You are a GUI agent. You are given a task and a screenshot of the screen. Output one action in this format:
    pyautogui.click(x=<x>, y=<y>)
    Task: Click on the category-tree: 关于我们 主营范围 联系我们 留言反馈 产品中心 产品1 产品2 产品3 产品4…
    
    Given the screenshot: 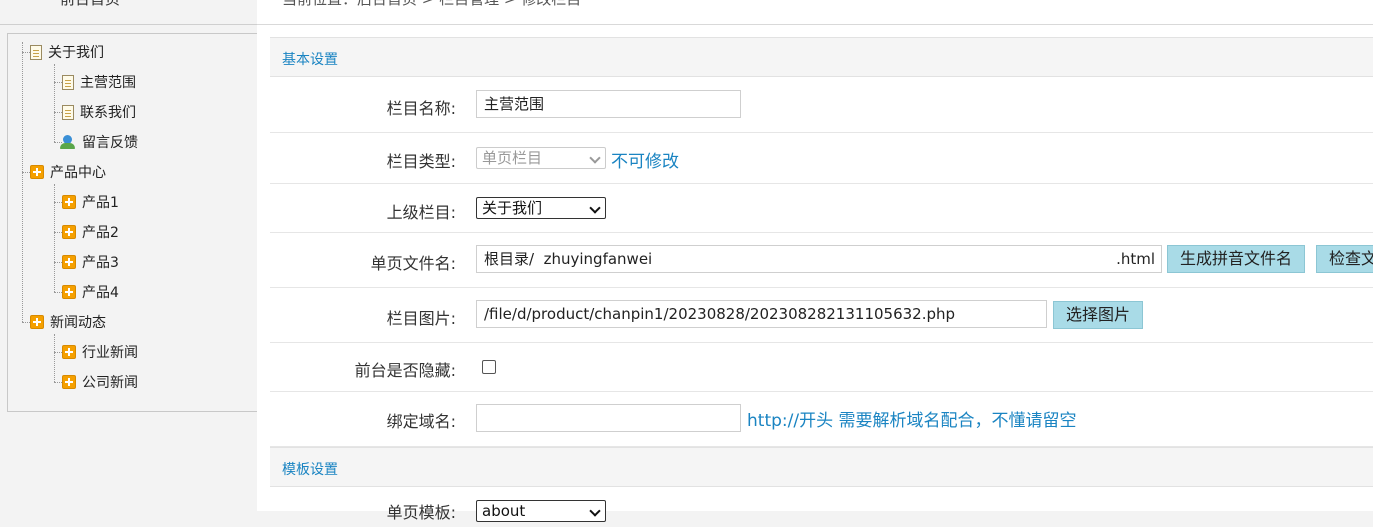 What is the action you would take?
    pyautogui.click(x=132, y=222)
    